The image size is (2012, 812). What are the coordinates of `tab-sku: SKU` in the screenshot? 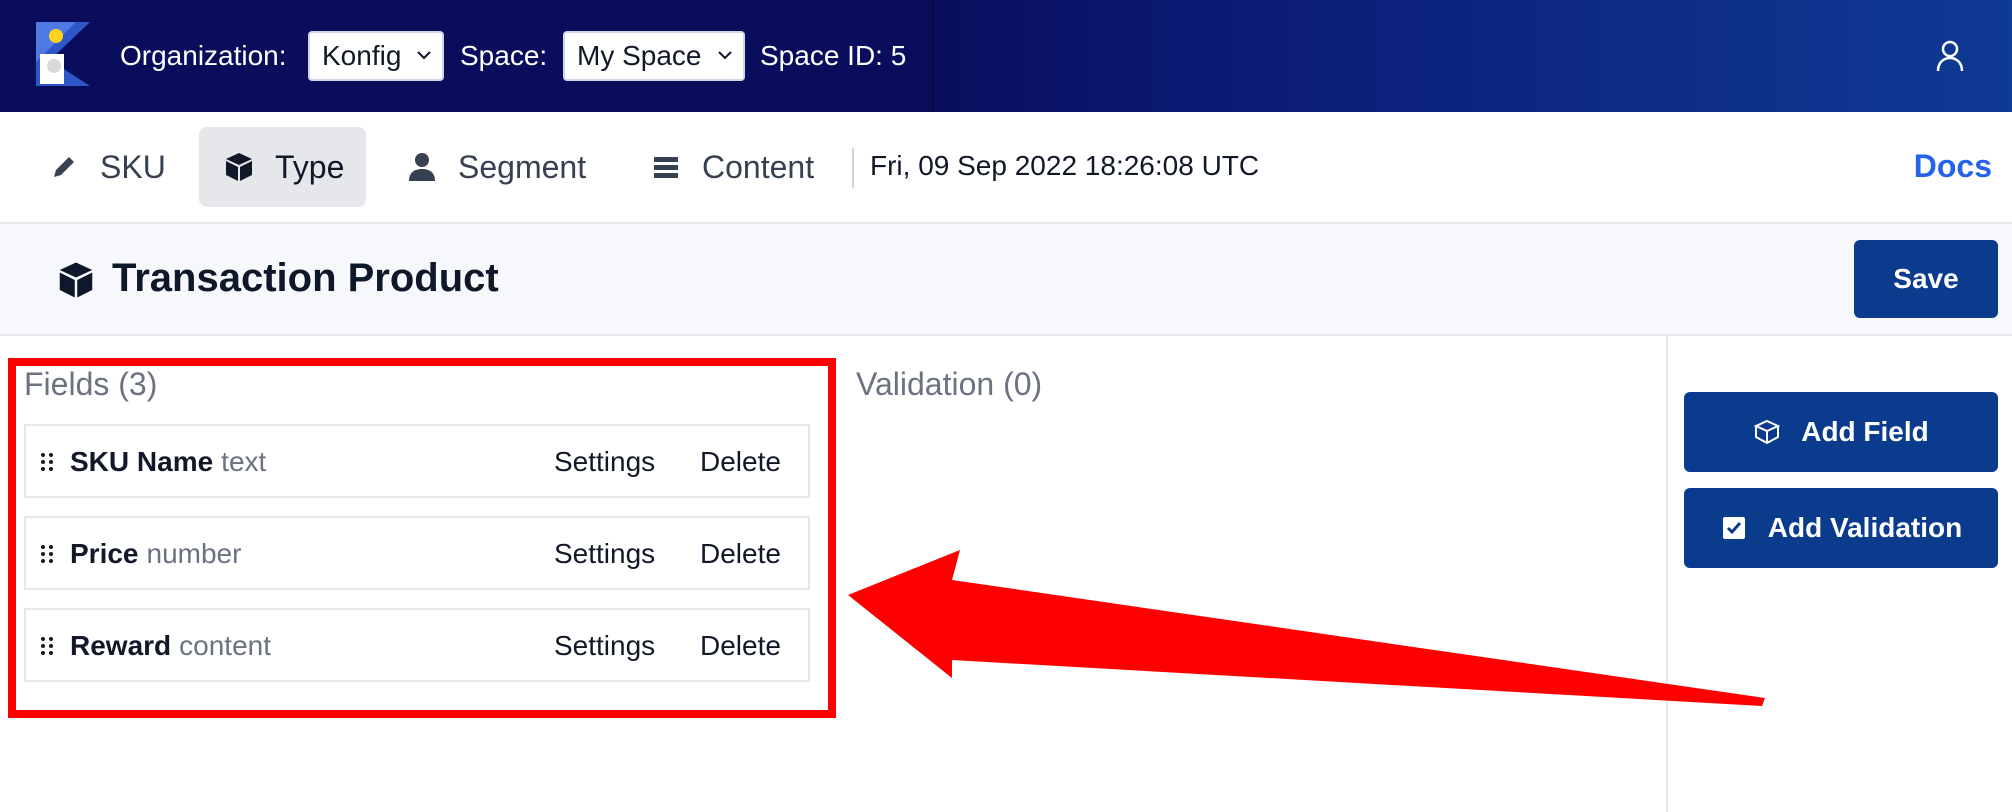 It's located at (103, 167).